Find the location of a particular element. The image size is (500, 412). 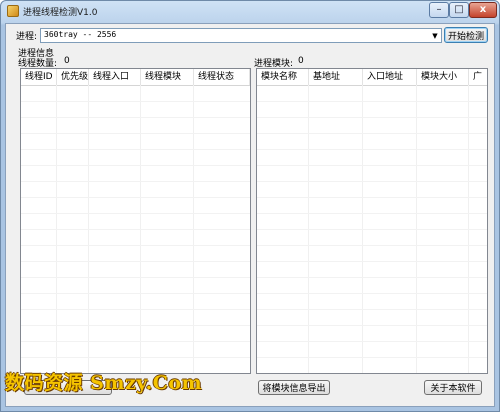

column-module-size: 模块大小 is located at coordinates (443, 77).